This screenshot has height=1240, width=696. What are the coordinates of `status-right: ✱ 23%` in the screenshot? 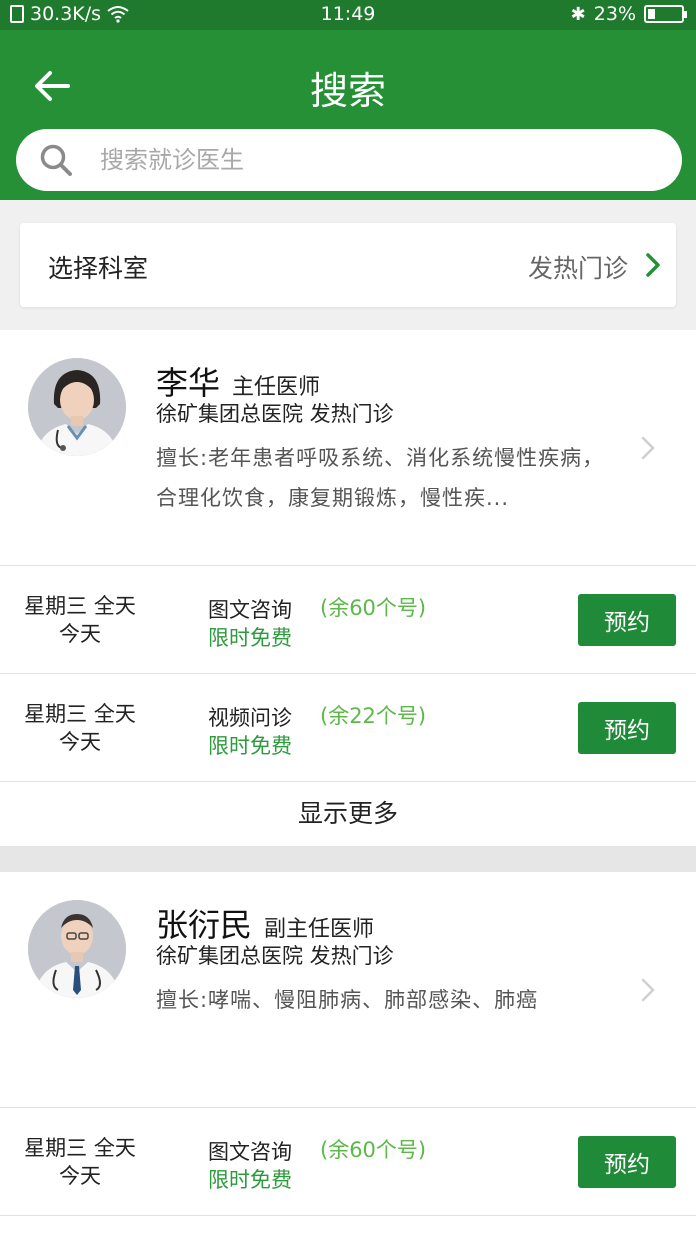 It's located at (628, 14).